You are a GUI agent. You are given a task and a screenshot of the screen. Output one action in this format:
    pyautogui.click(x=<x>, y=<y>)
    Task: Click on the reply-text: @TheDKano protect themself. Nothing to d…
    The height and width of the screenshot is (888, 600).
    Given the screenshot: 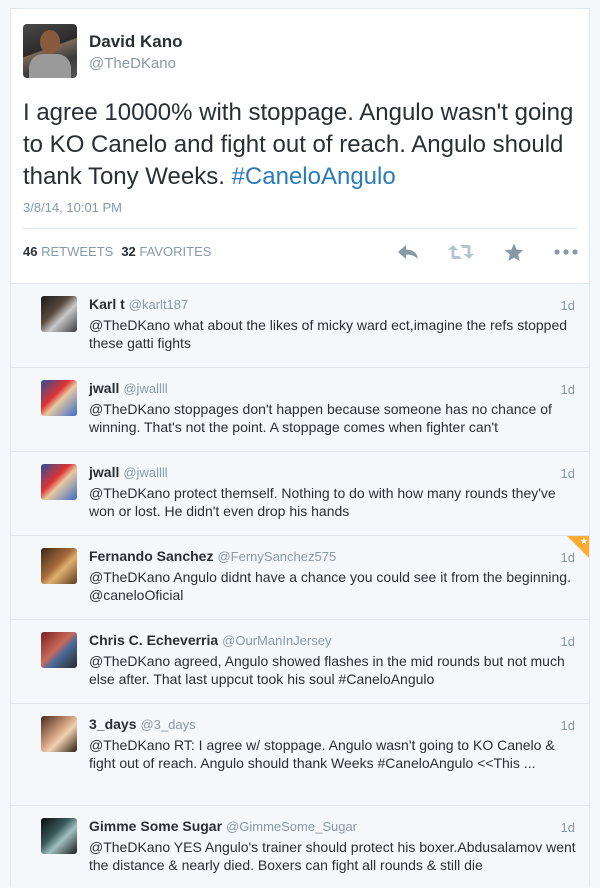 What is the action you would take?
    pyautogui.click(x=322, y=502)
    